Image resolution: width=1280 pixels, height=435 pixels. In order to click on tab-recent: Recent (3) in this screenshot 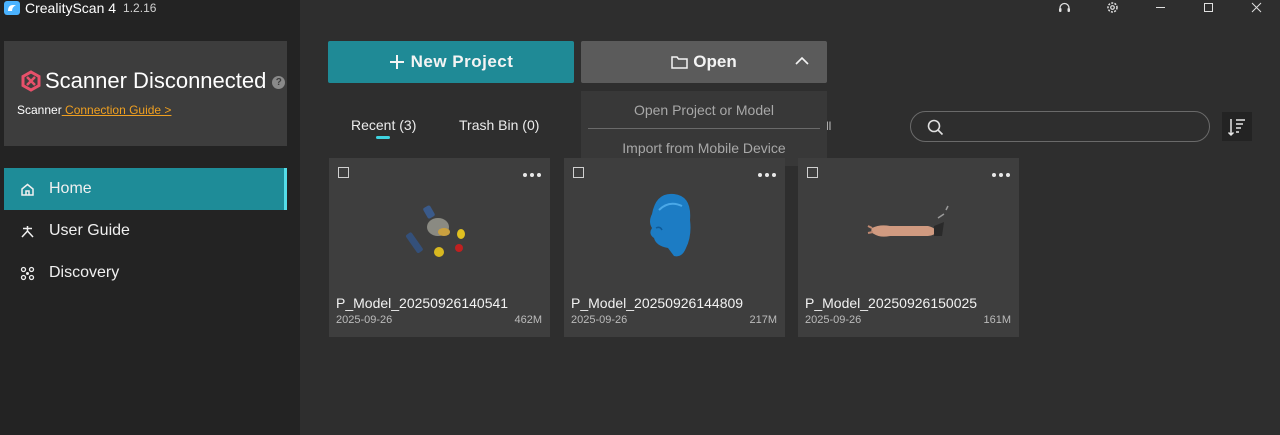, I will do `click(383, 125)`.